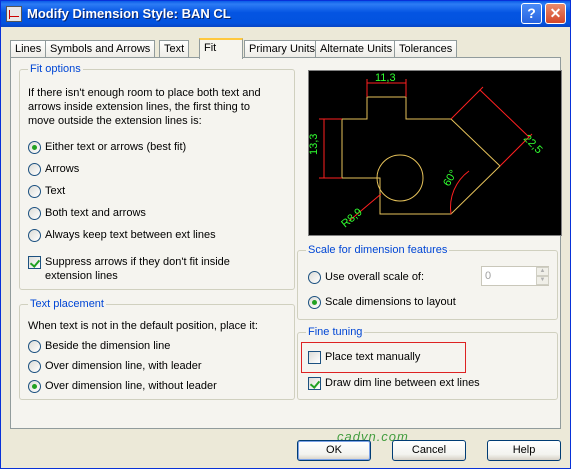  I want to click on fit-options-title: Fit options, so click(55, 69).